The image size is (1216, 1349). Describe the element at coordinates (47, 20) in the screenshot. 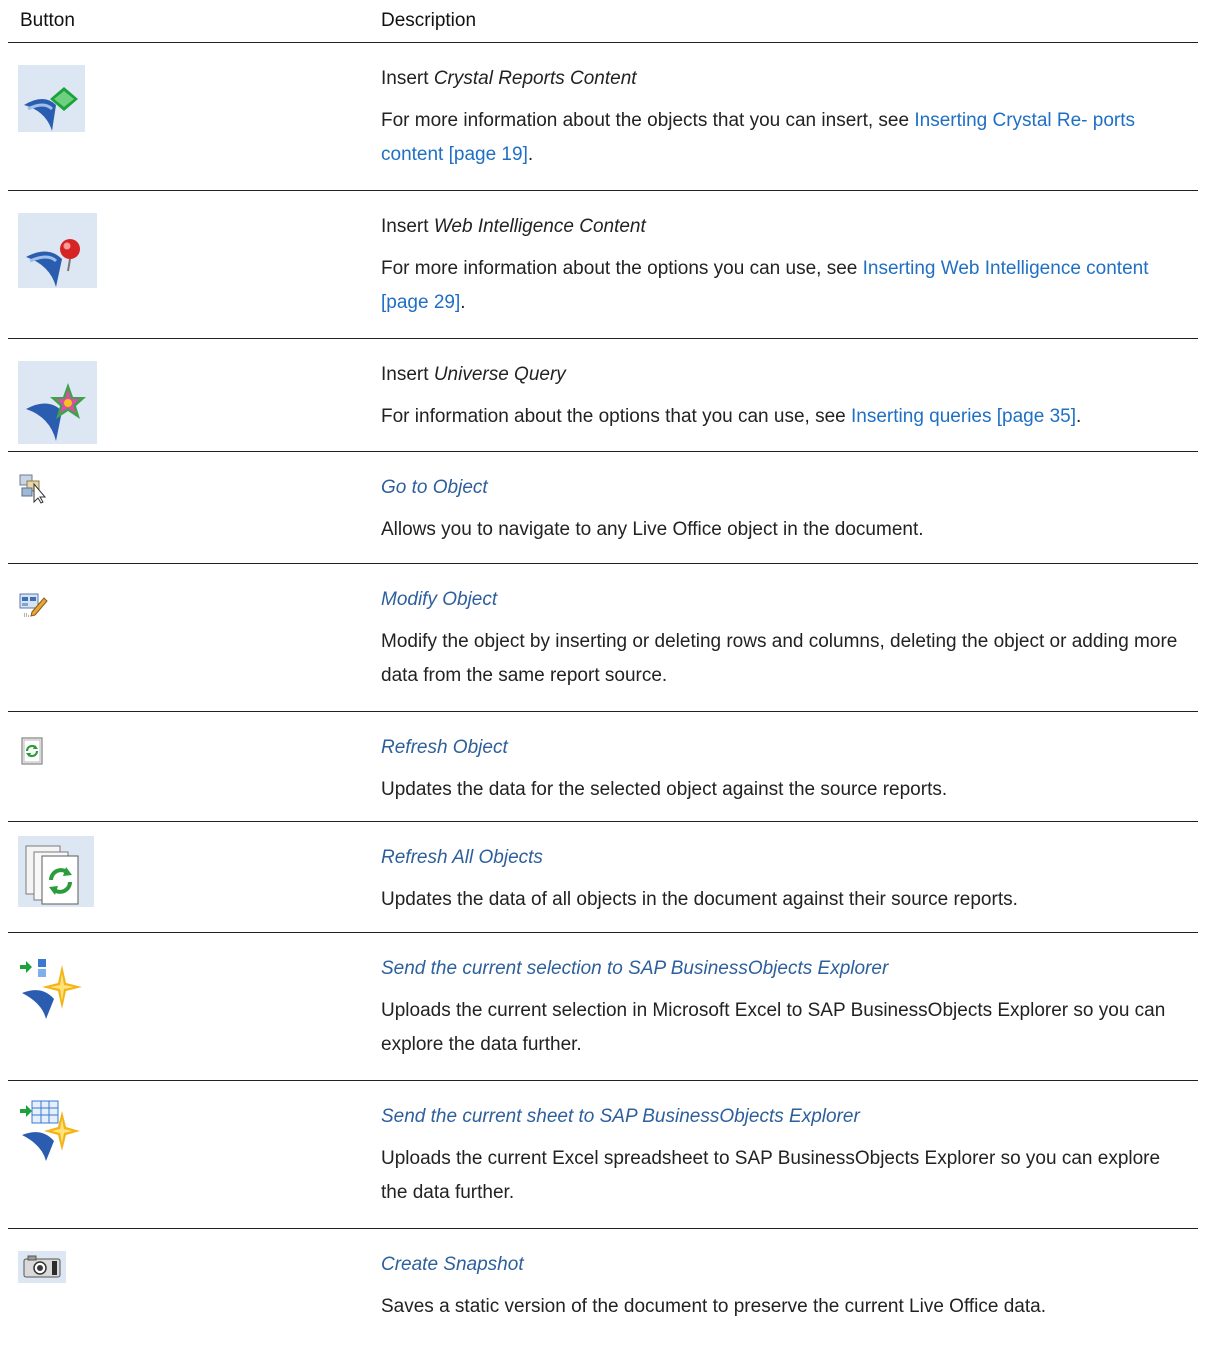

I see `header-button: Button` at that location.